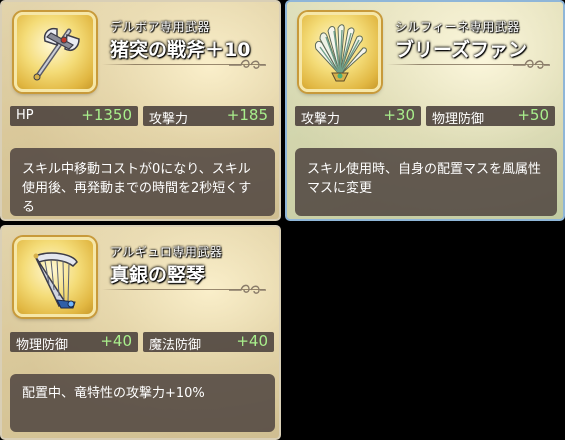 Image resolution: width=565 pixels, height=440 pixels. Describe the element at coordinates (142, 403) in the screenshot. I see `skill-description: 配置中、竜特性の攻撃力+10%` at that location.